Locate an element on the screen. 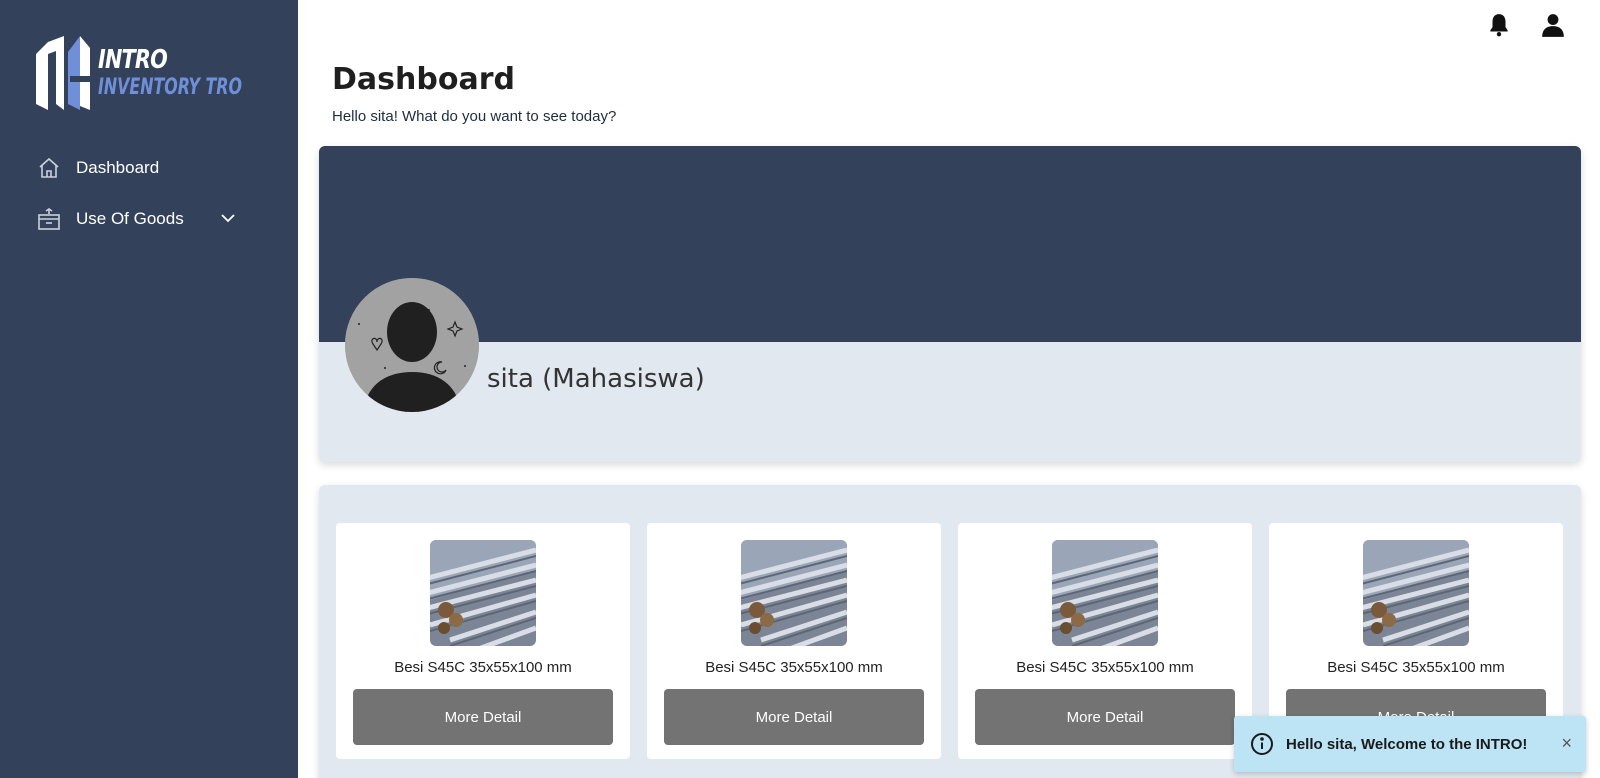 The image size is (1600, 778). brand-logo: INTRO INVENTORY TRO is located at coordinates (138, 73).